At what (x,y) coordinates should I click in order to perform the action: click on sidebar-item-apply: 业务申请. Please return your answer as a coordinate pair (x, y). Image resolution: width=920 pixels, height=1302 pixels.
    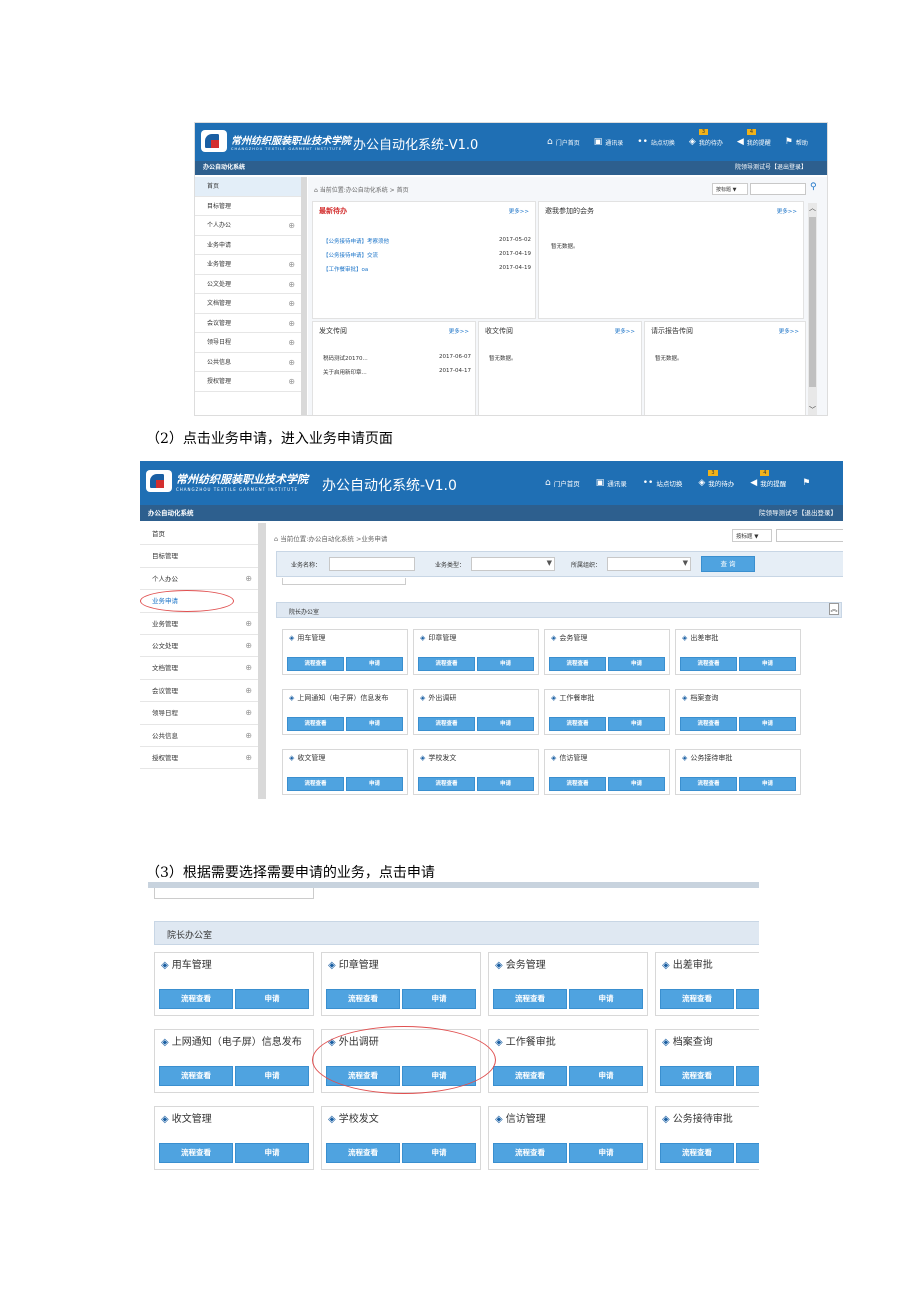
    Looking at the image, I should click on (248, 245).